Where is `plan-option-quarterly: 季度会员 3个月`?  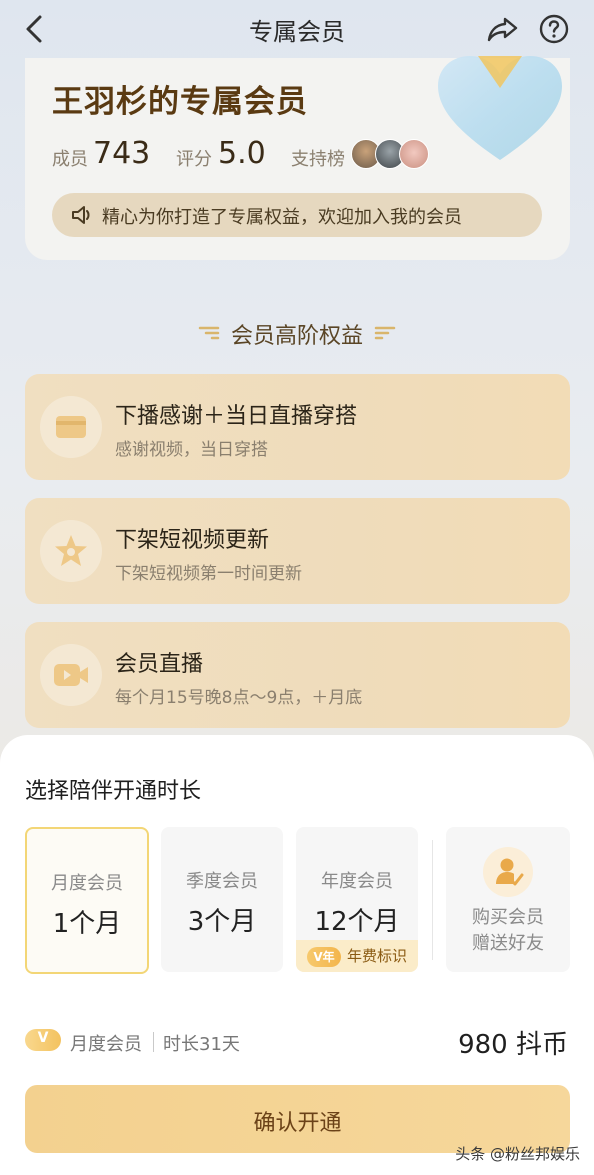 plan-option-quarterly: 季度会员 3个月 is located at coordinates (222, 899).